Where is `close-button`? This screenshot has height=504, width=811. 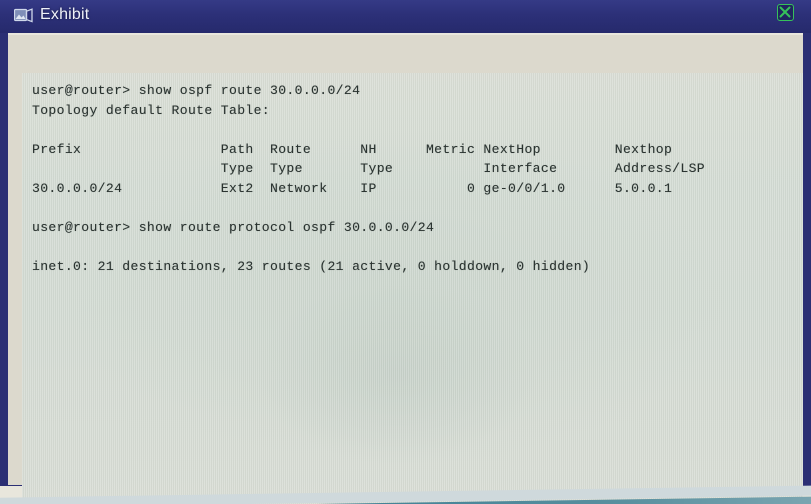 close-button is located at coordinates (785, 12).